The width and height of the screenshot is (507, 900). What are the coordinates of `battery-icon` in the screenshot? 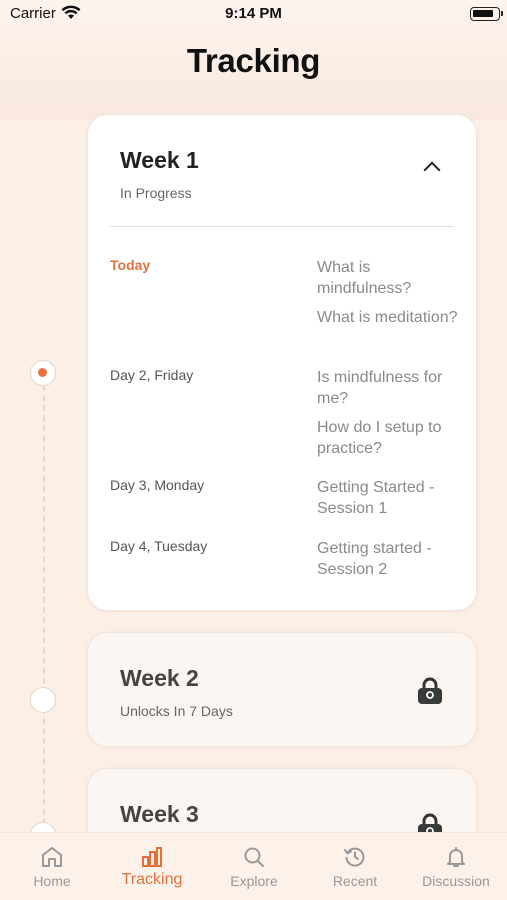 It's located at (486, 14).